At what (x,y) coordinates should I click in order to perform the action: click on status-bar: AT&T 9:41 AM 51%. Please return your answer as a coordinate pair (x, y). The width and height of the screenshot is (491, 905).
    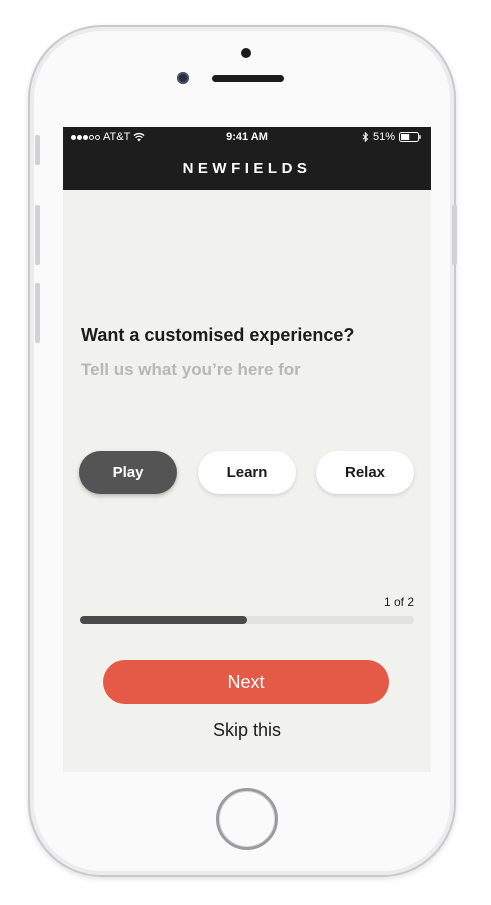
    Looking at the image, I should click on (247, 137).